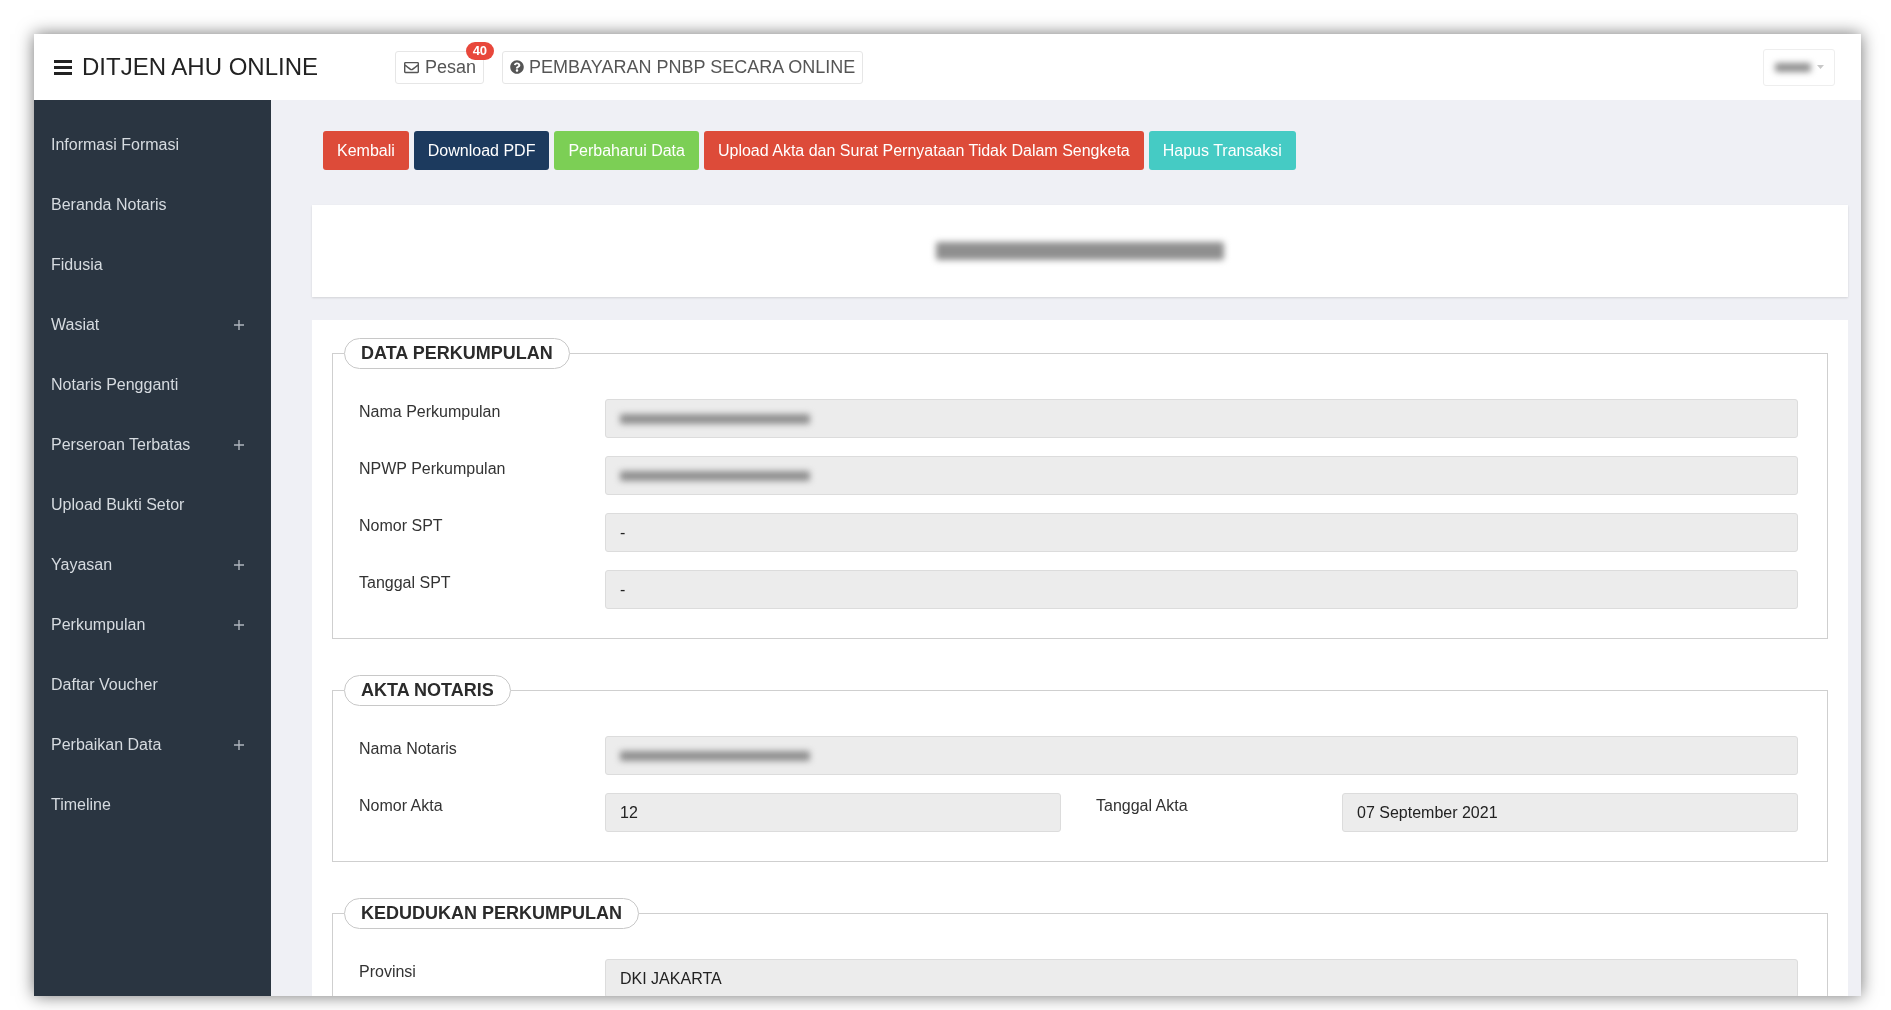 This screenshot has height=1010, width=1891. What do you see at coordinates (152, 625) in the screenshot?
I see `sidebar-item: Perkumpulan` at bounding box center [152, 625].